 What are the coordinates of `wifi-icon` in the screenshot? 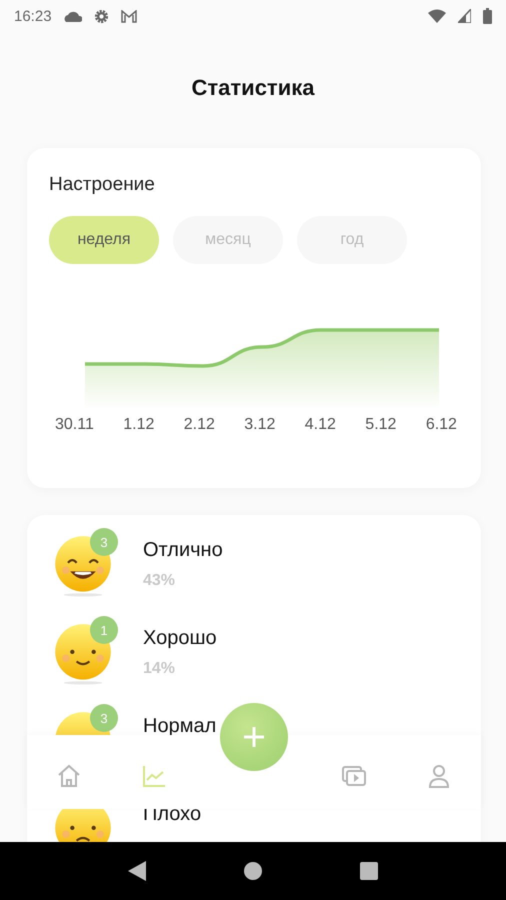 It's located at (437, 16).